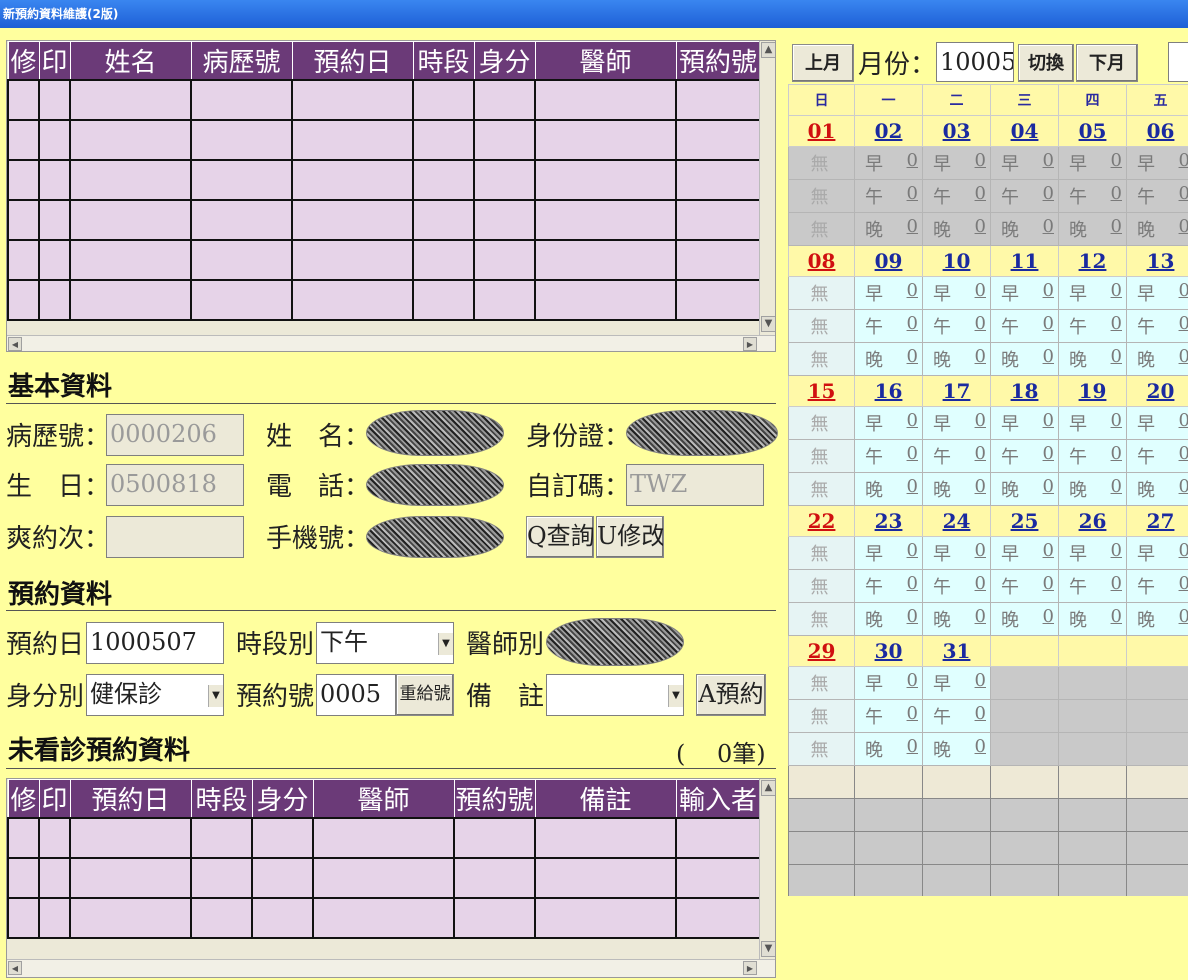 The height and width of the screenshot is (980, 1188). Describe the element at coordinates (391, 968) in the screenshot. I see `pending-grid-hscroll: ◀ ▶` at that location.